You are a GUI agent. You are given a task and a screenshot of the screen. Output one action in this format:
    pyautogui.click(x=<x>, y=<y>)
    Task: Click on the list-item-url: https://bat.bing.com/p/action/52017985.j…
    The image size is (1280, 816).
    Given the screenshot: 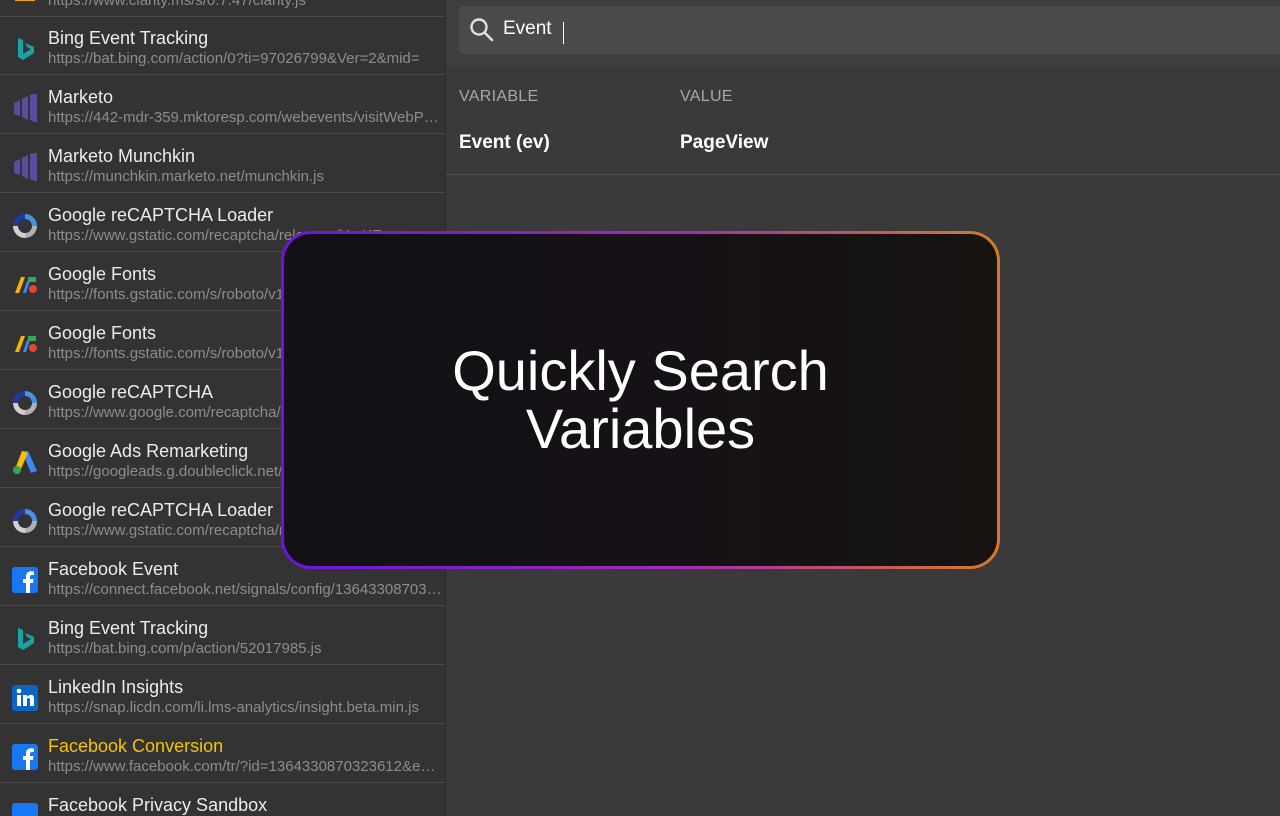 What is the action you would take?
    pyautogui.click(x=185, y=648)
    